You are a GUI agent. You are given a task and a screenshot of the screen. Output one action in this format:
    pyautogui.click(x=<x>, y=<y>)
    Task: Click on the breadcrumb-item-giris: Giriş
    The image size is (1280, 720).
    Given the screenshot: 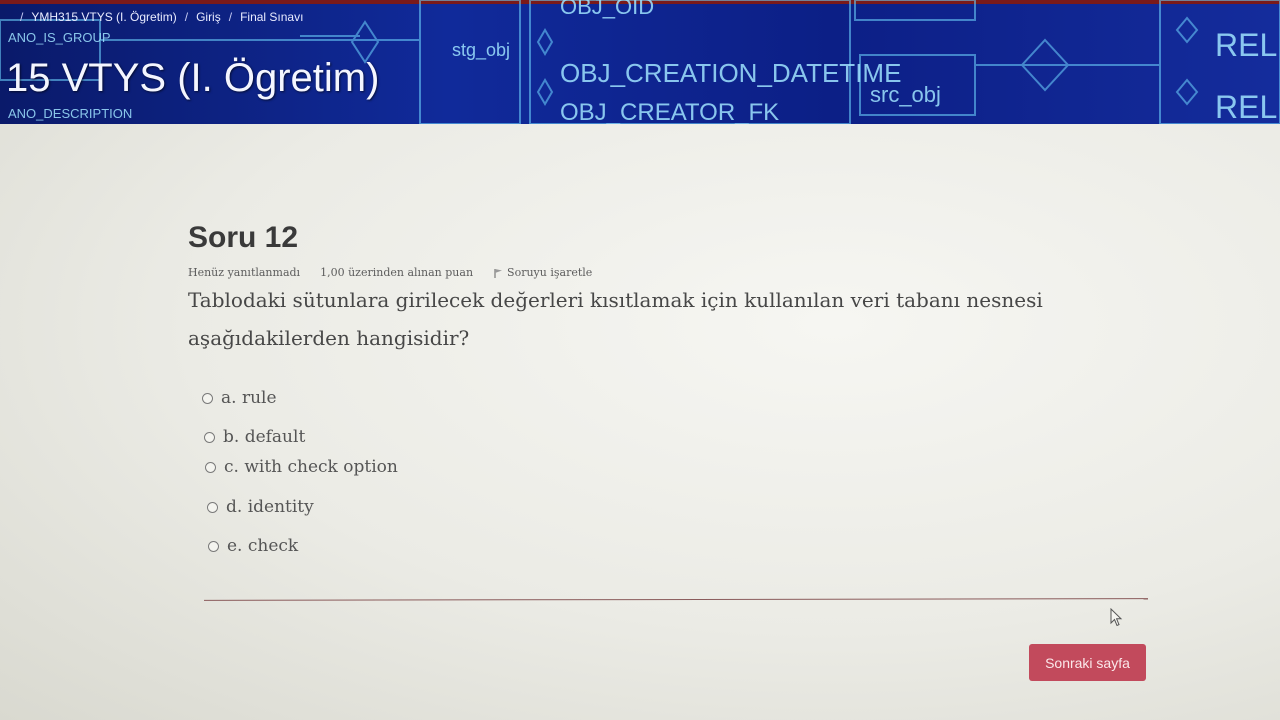 What is the action you would take?
    pyautogui.click(x=208, y=17)
    